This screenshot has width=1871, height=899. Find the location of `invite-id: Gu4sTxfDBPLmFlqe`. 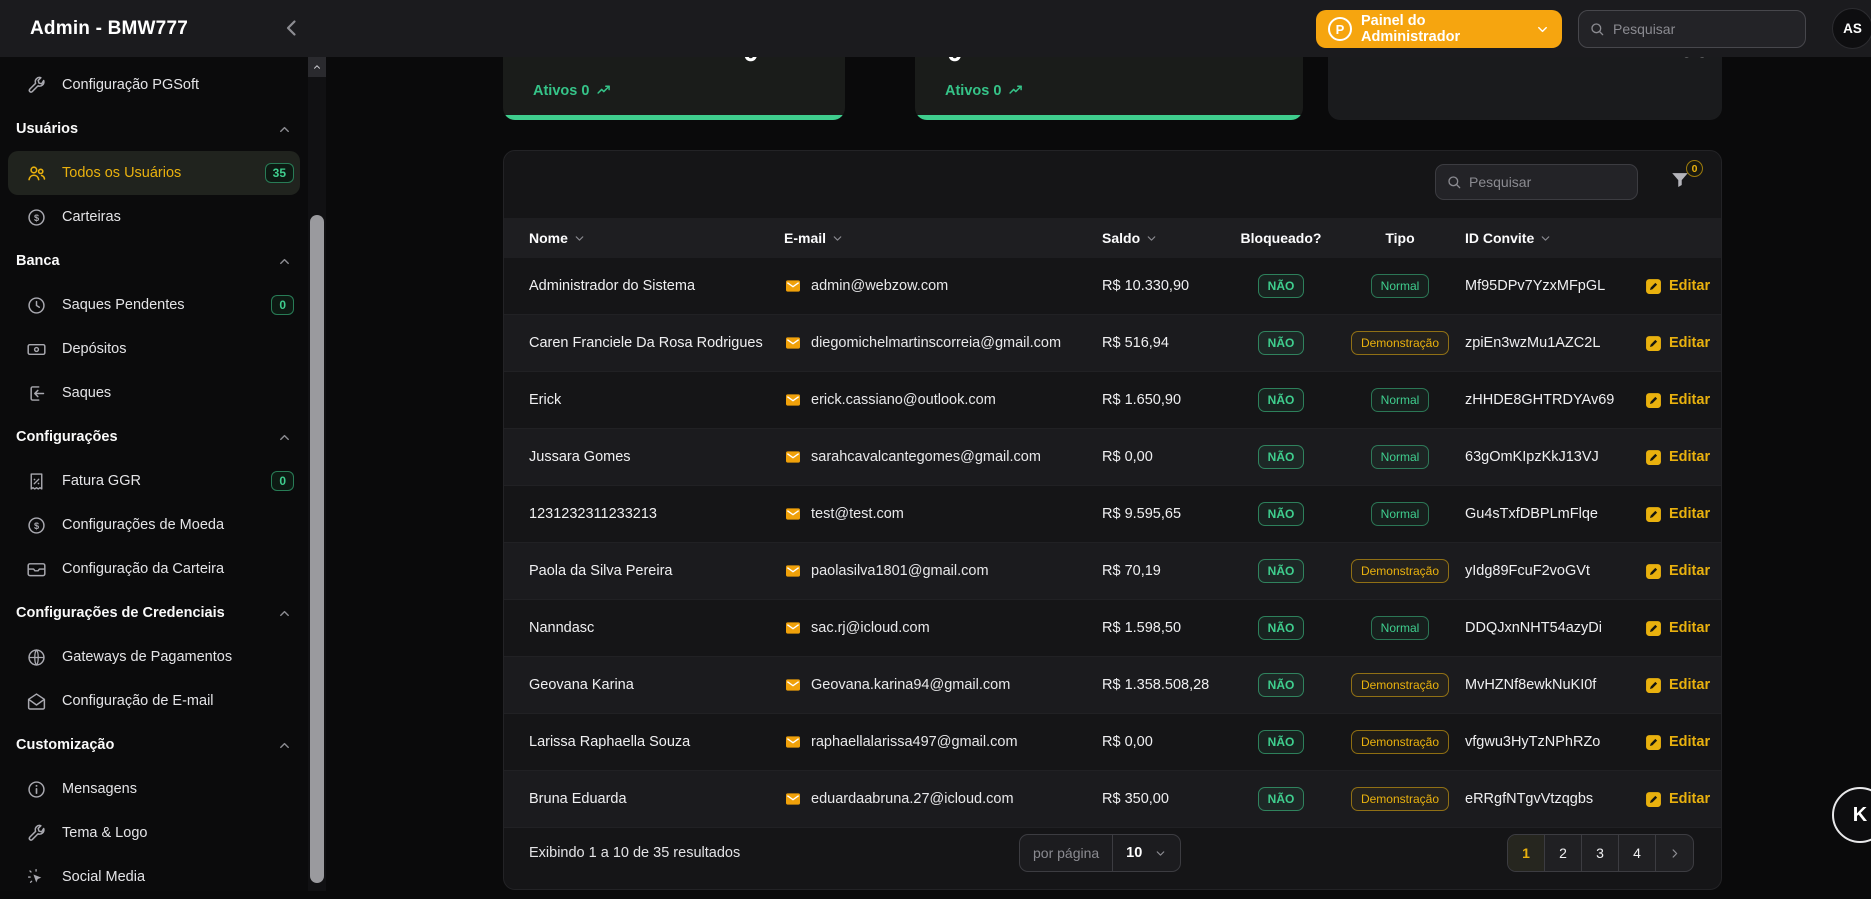

invite-id: Gu4sTxfDBPLmFlqe is located at coordinates (1531, 514).